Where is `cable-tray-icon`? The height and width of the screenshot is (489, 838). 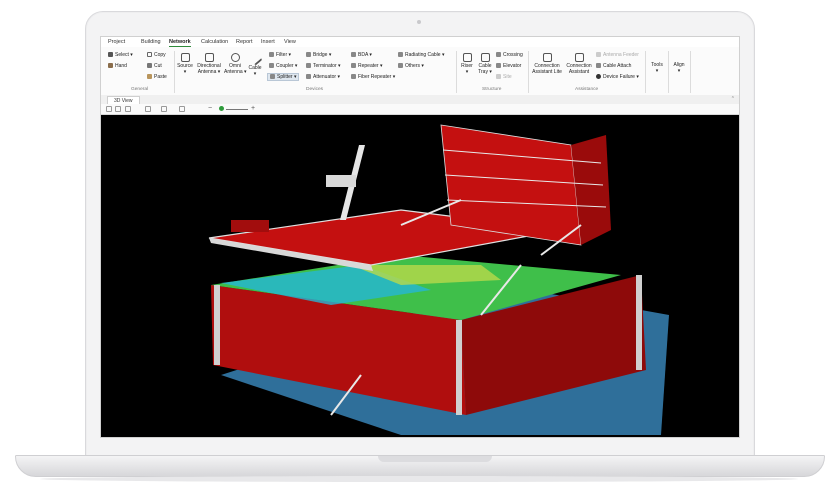 cable-tray-icon is located at coordinates (485, 57).